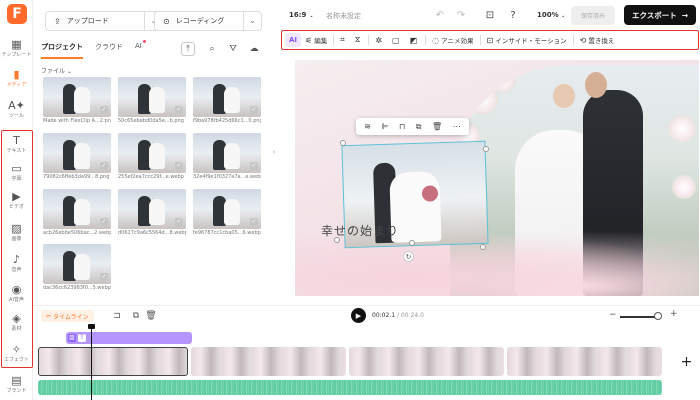 The image size is (700, 400). What do you see at coordinates (77, 158) in the screenshot?
I see `media-item: ✓ 79082c6ffeb3da99...8.png` at bounding box center [77, 158].